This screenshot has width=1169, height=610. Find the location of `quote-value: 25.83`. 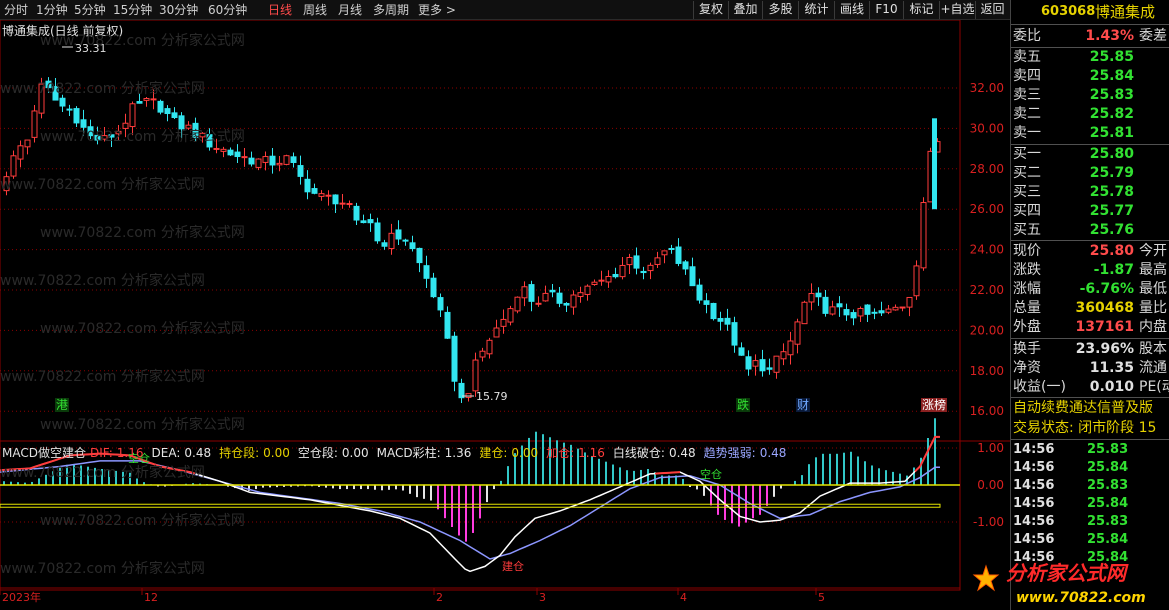

quote-value: 25.83 is located at coordinates (1111, 95).